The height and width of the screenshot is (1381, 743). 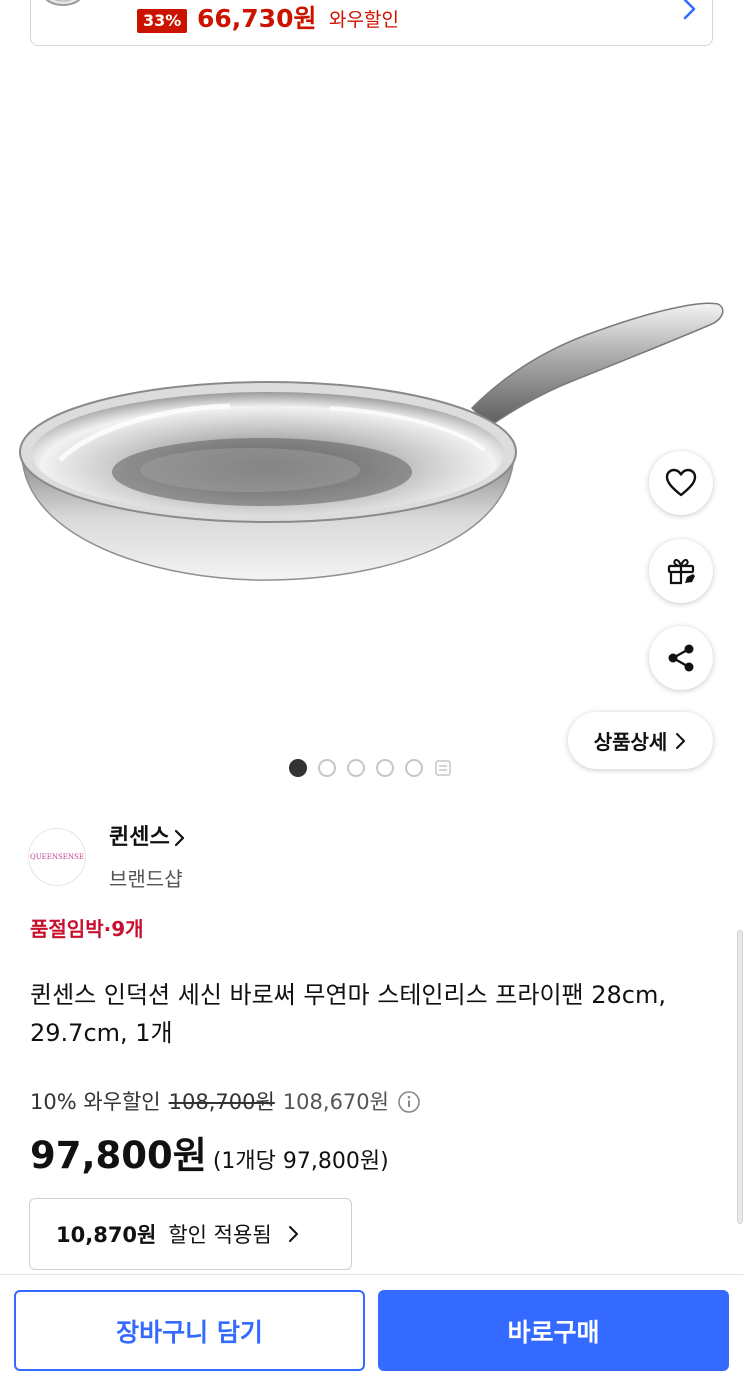 What do you see at coordinates (370, 768) in the screenshot?
I see `carousel-indicator` at bounding box center [370, 768].